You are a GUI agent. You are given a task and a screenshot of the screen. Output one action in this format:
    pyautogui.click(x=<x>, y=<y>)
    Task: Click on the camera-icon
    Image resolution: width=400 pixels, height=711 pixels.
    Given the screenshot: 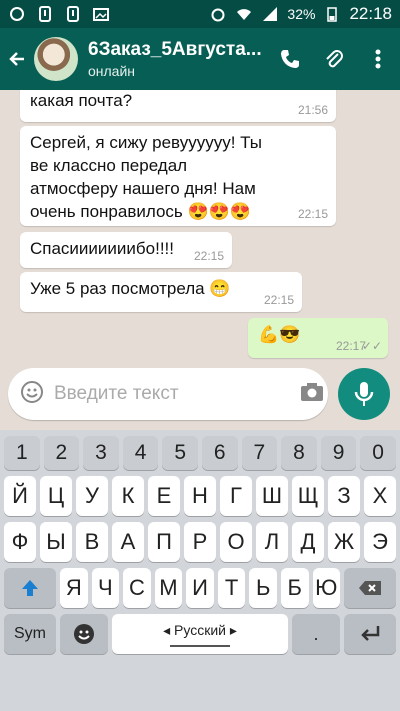 What is the action you would take?
    pyautogui.click(x=312, y=394)
    